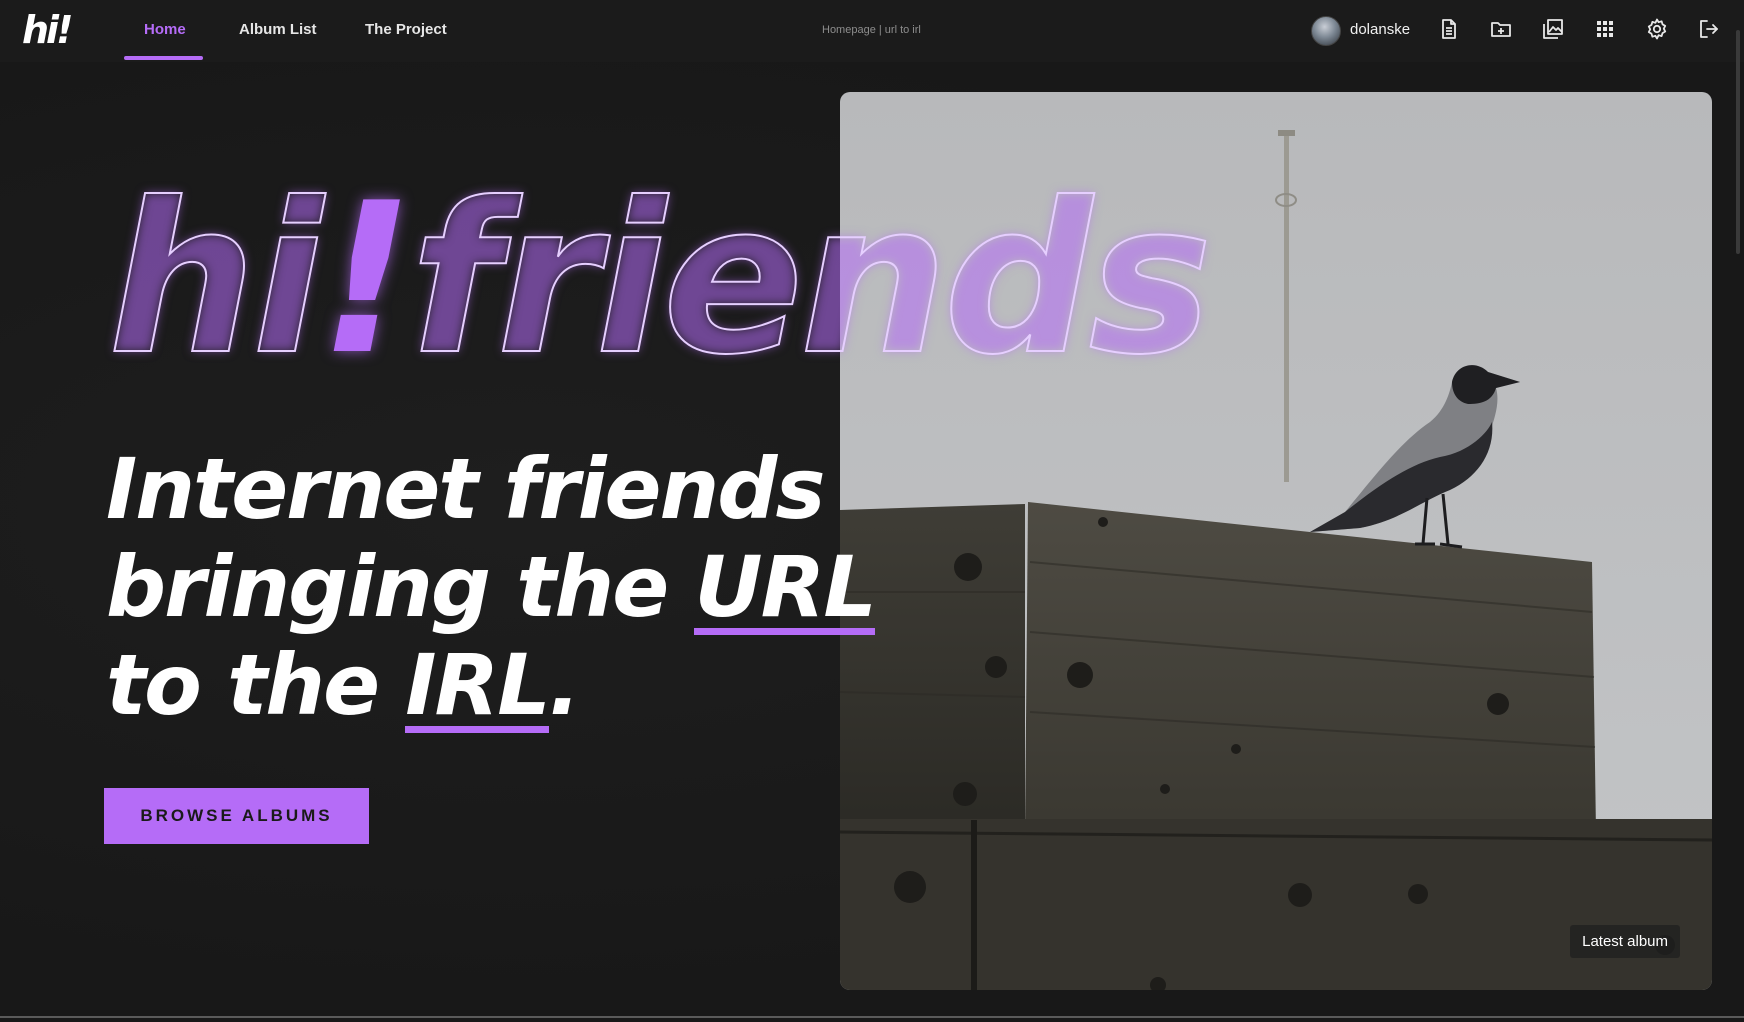 The image size is (1744, 1022). Describe the element at coordinates (215, 280) in the screenshot. I see `hero-title-hi: hi` at that location.